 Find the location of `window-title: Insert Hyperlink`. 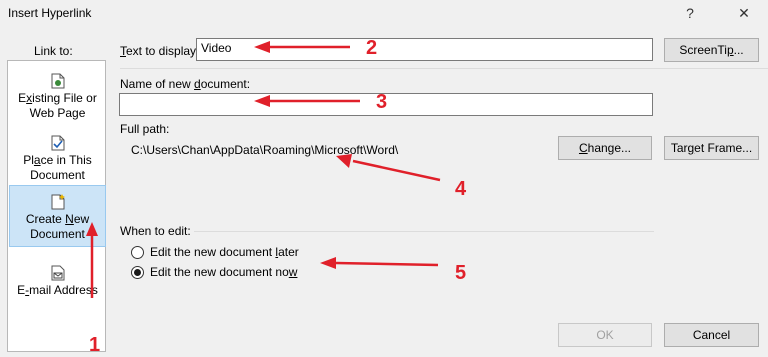

window-title: Insert Hyperlink is located at coordinates (50, 13).